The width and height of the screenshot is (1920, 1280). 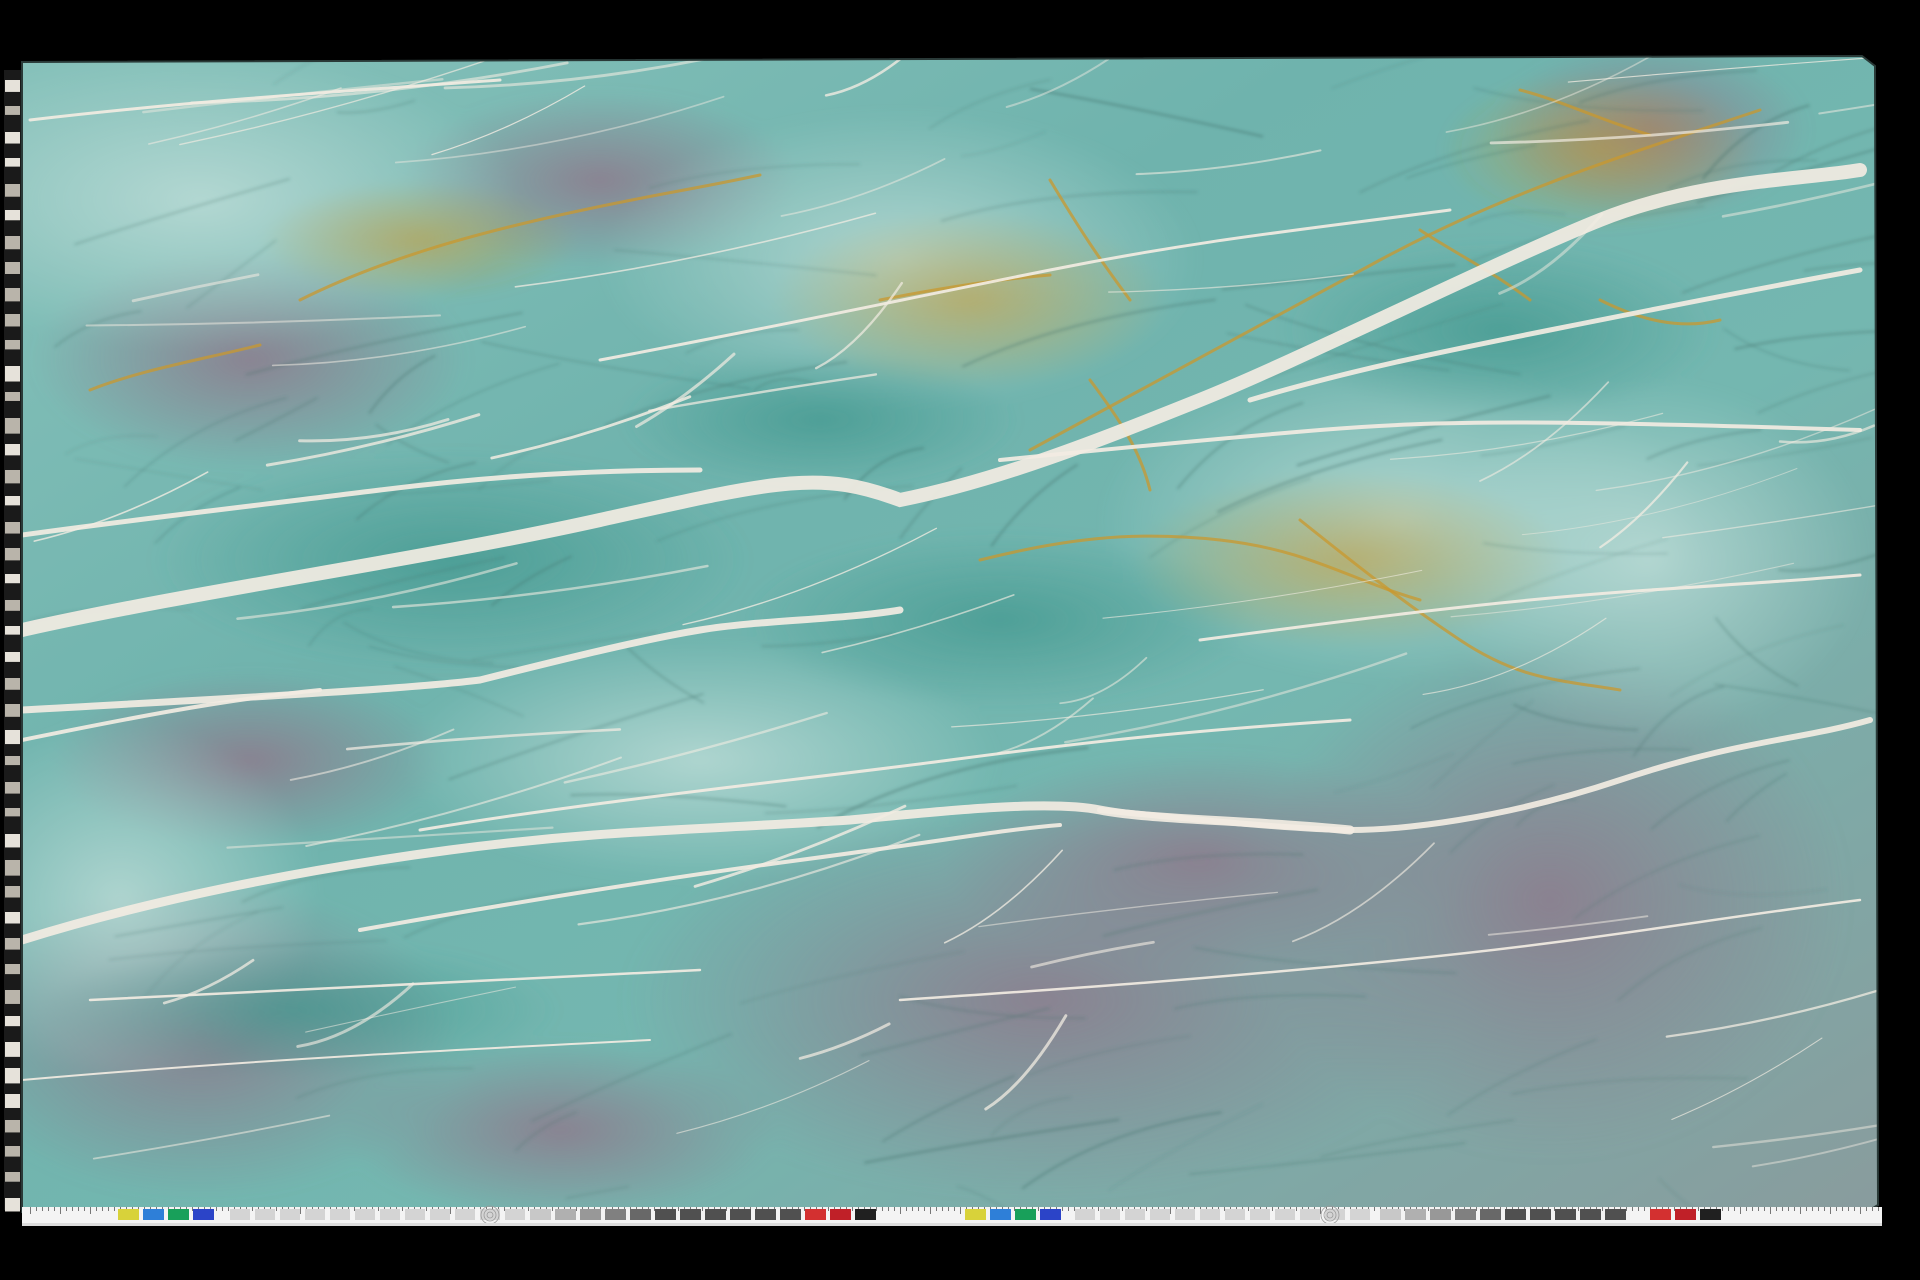 What do you see at coordinates (420, 240) in the screenshot?
I see `color-zone` at bounding box center [420, 240].